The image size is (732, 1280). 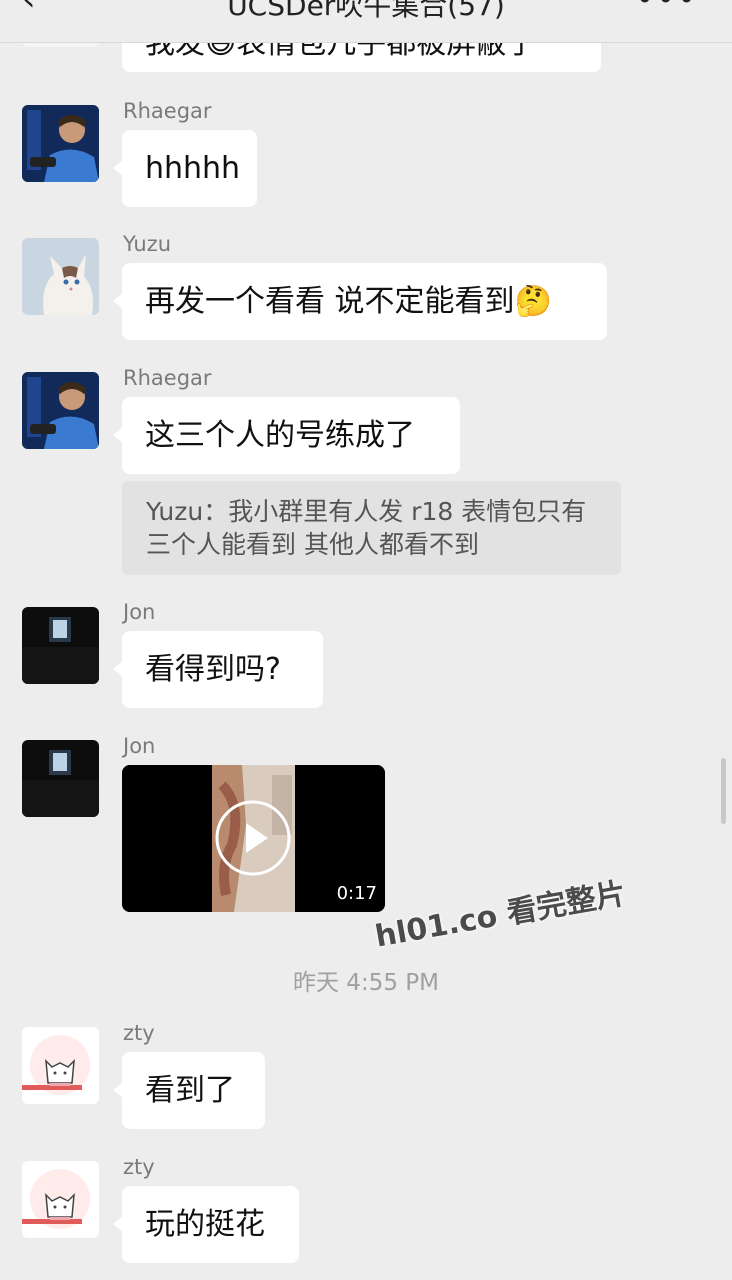 What do you see at coordinates (206, 1224) in the screenshot?
I see `message-bubble: 玩的挺花` at bounding box center [206, 1224].